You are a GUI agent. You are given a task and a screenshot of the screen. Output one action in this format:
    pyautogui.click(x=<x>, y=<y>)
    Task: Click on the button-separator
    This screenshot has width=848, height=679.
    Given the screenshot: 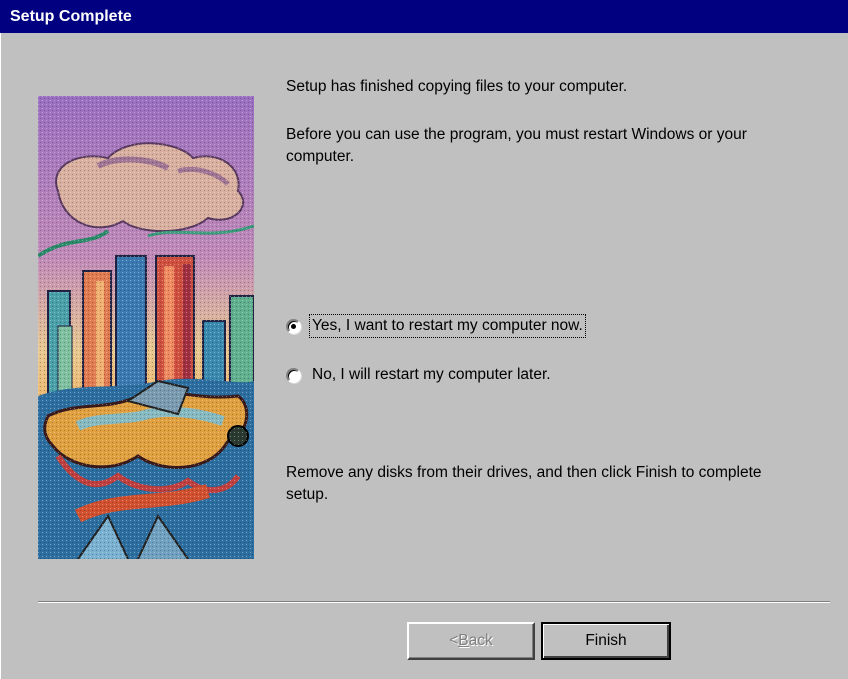 What is the action you would take?
    pyautogui.click(x=434, y=602)
    